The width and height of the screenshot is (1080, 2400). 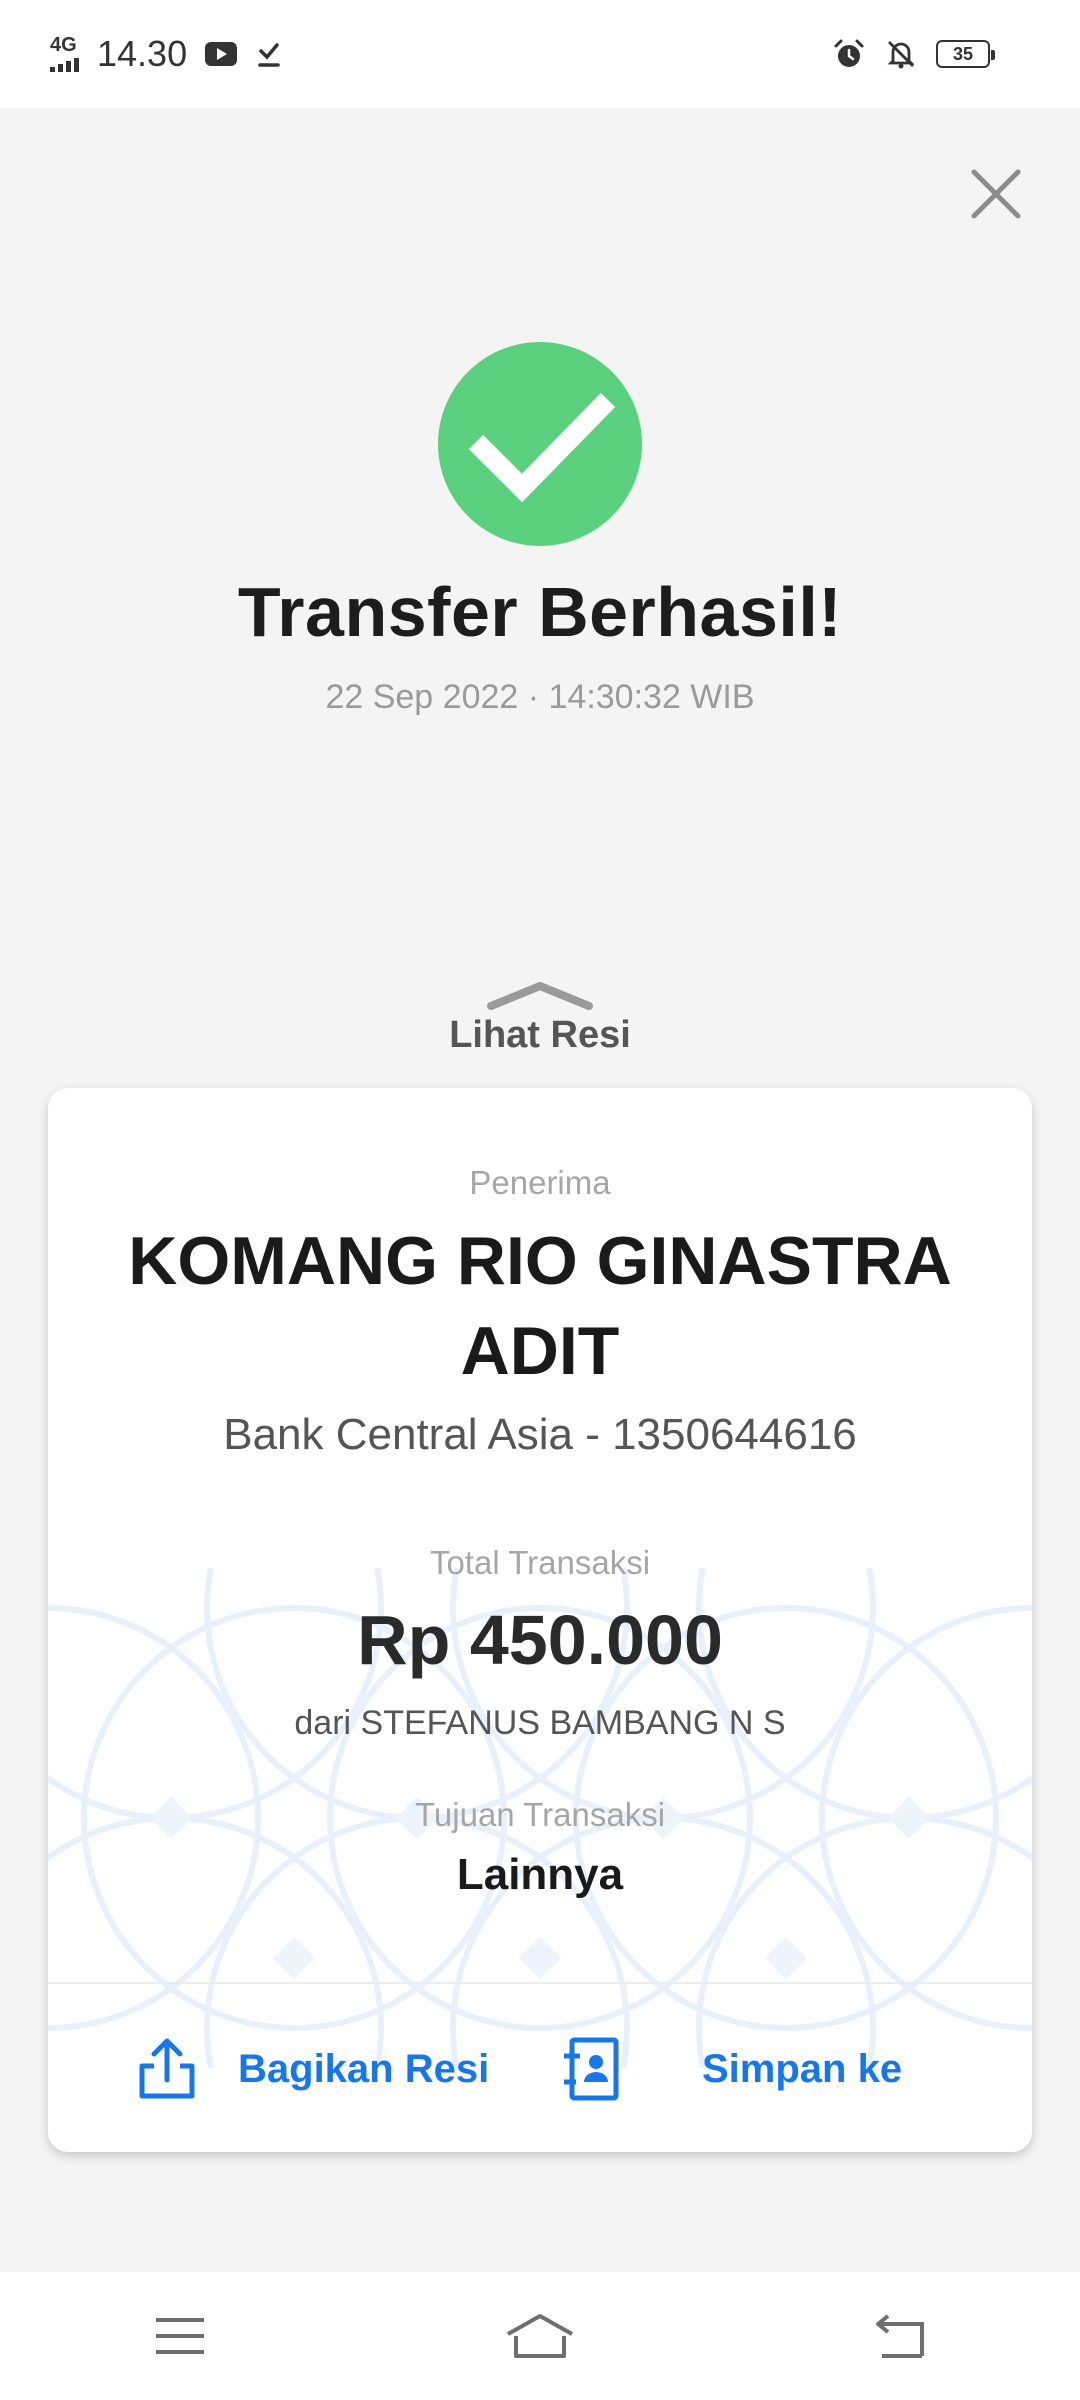 I want to click on home-button, so click(x=540, y=2336).